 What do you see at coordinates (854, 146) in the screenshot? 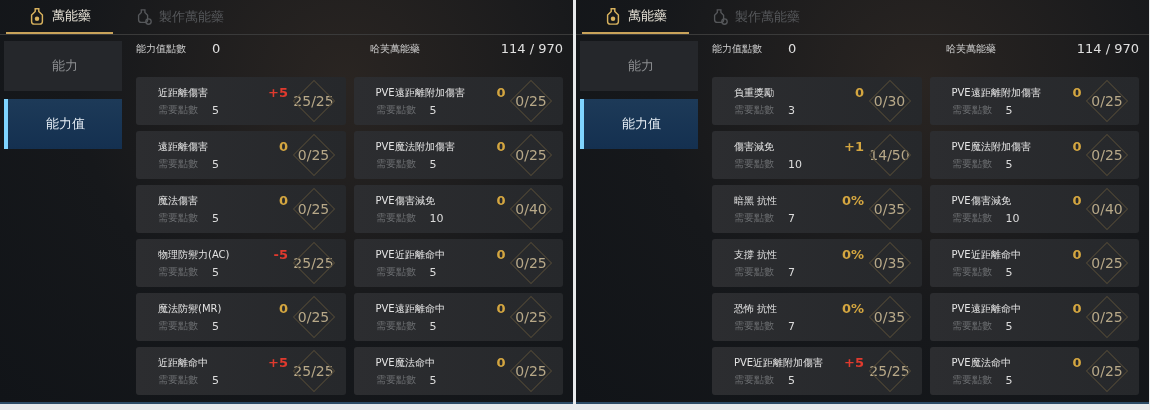
I see `stat-bonus: +1` at bounding box center [854, 146].